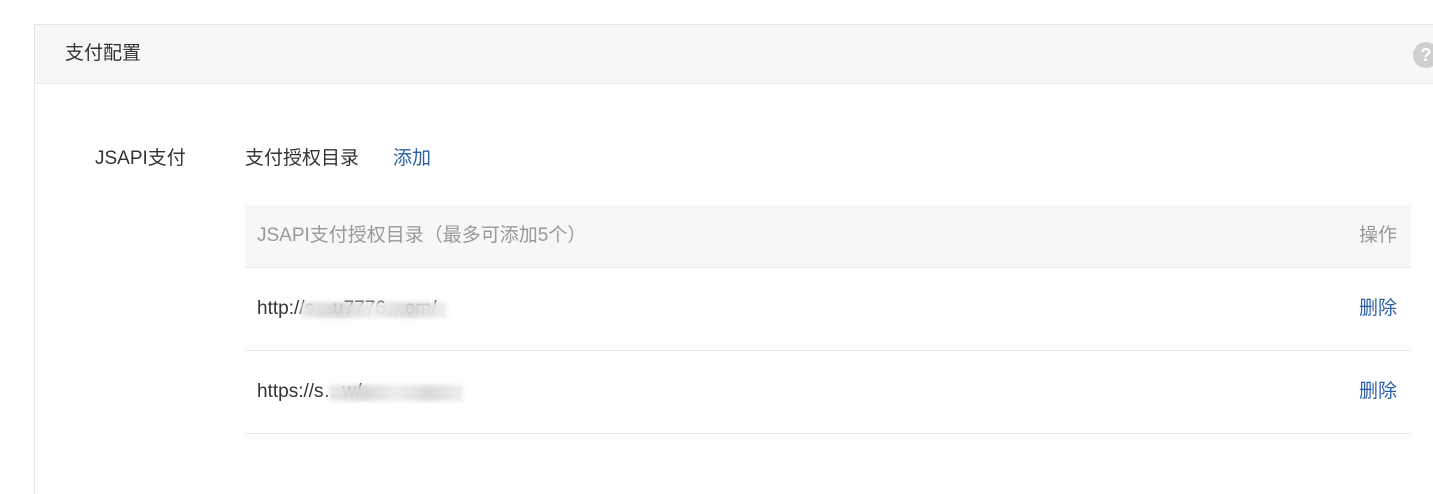 Image resolution: width=1433 pixels, height=494 pixels. I want to click on table-row: https://s…w/ 删除, so click(828, 392).